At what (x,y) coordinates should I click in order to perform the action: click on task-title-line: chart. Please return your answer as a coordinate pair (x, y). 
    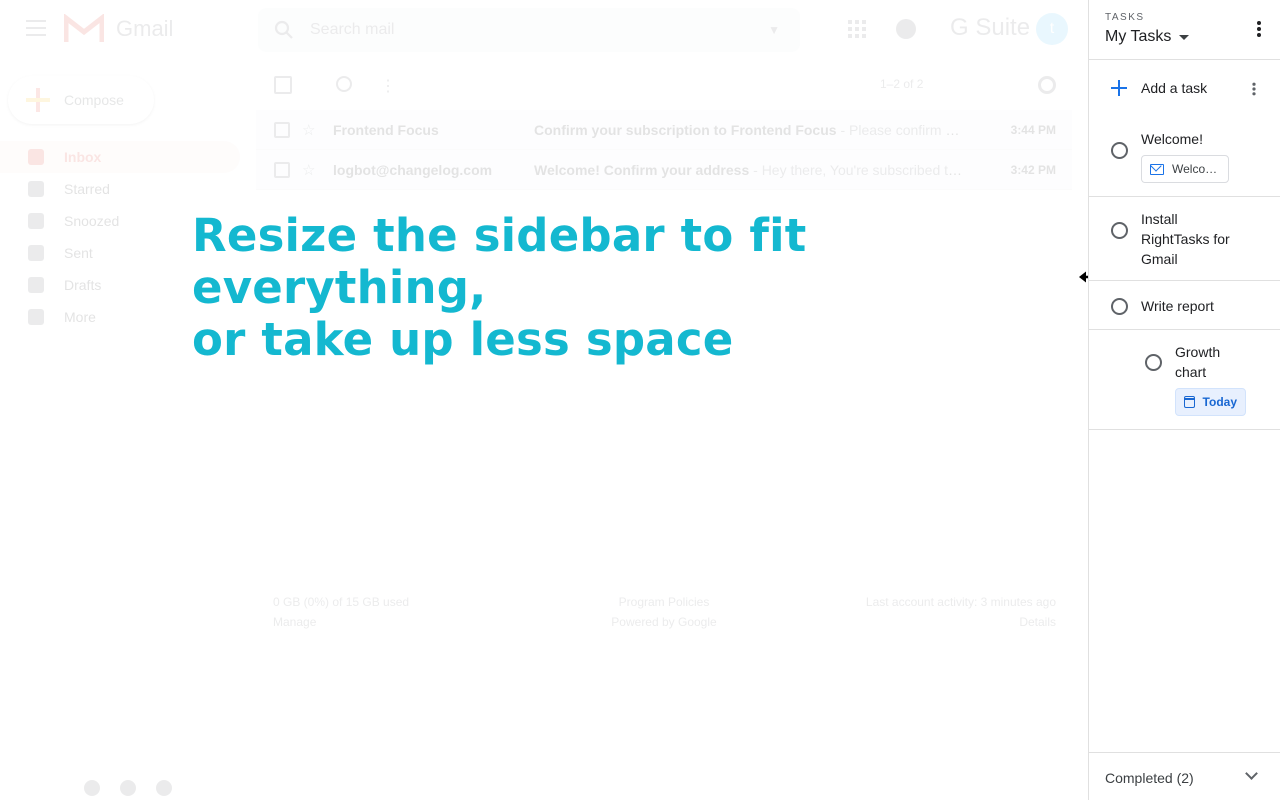
    Looking at the image, I should click on (1191, 372).